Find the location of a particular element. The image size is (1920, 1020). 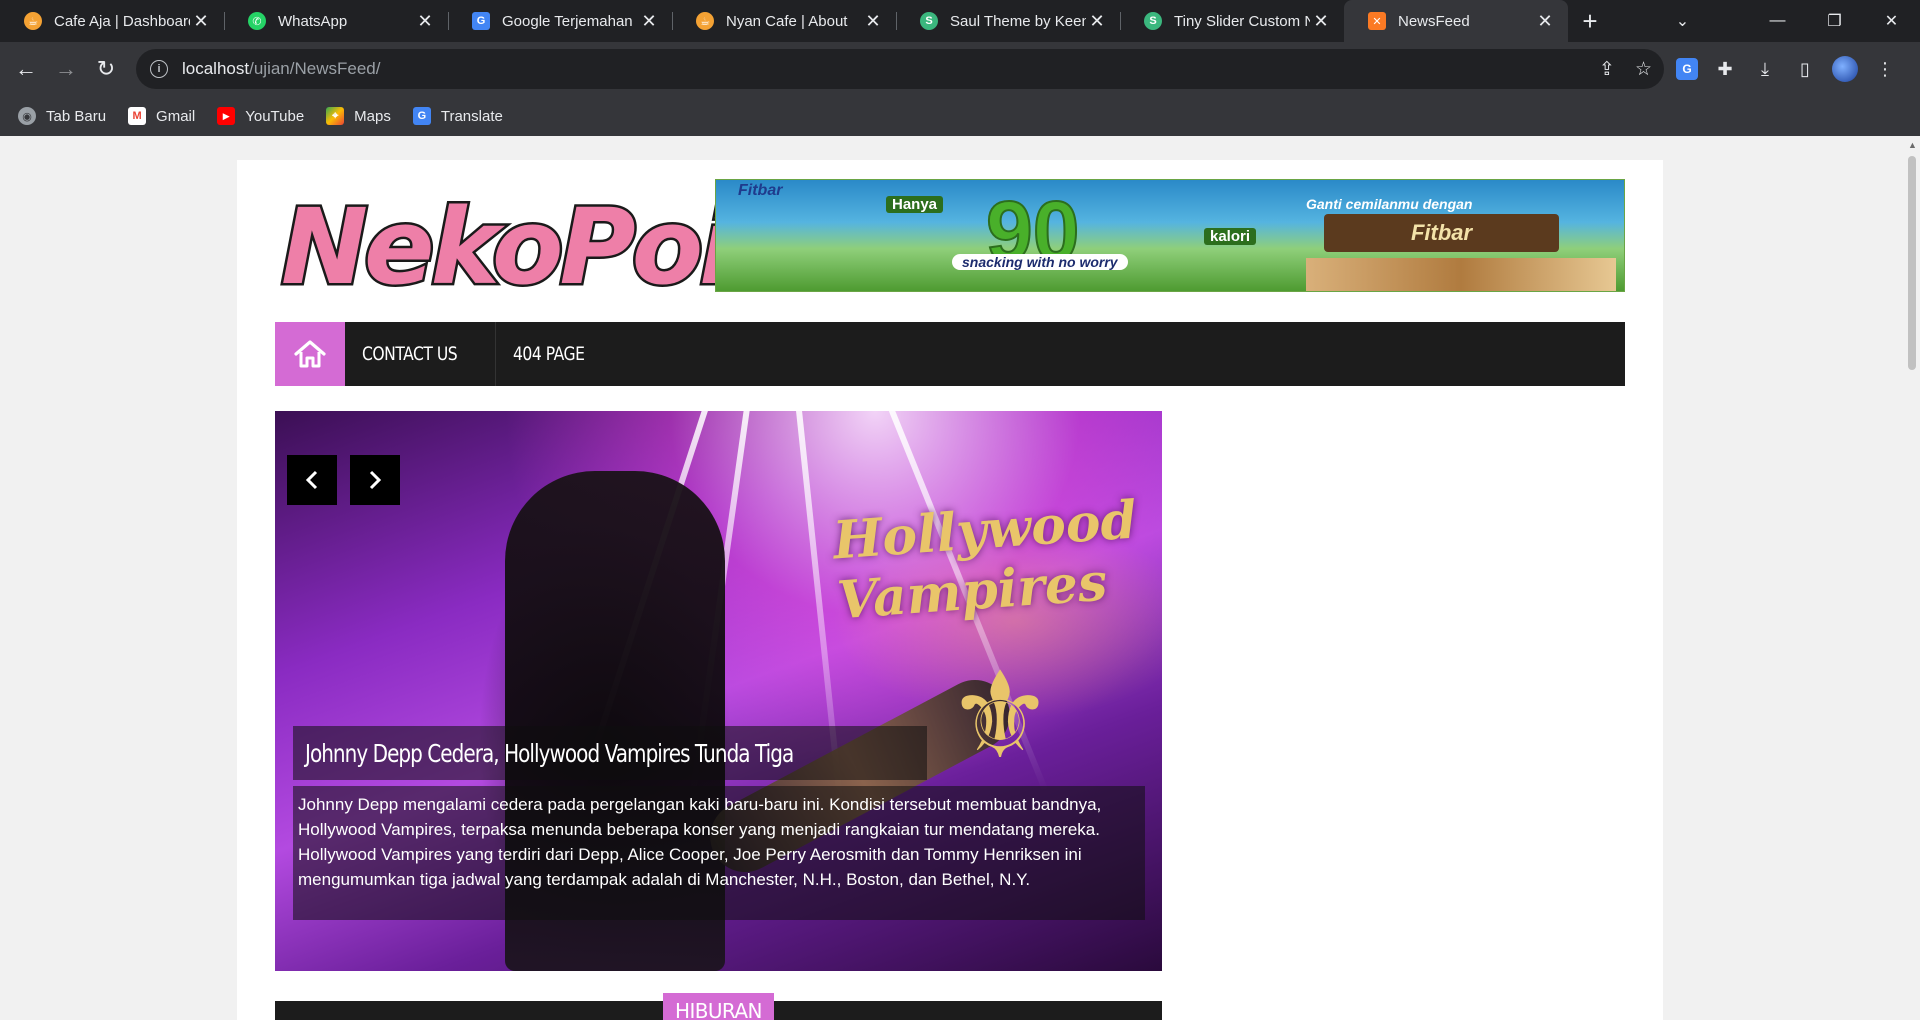

section-header-bar: HIBURAN is located at coordinates (718, 1006).